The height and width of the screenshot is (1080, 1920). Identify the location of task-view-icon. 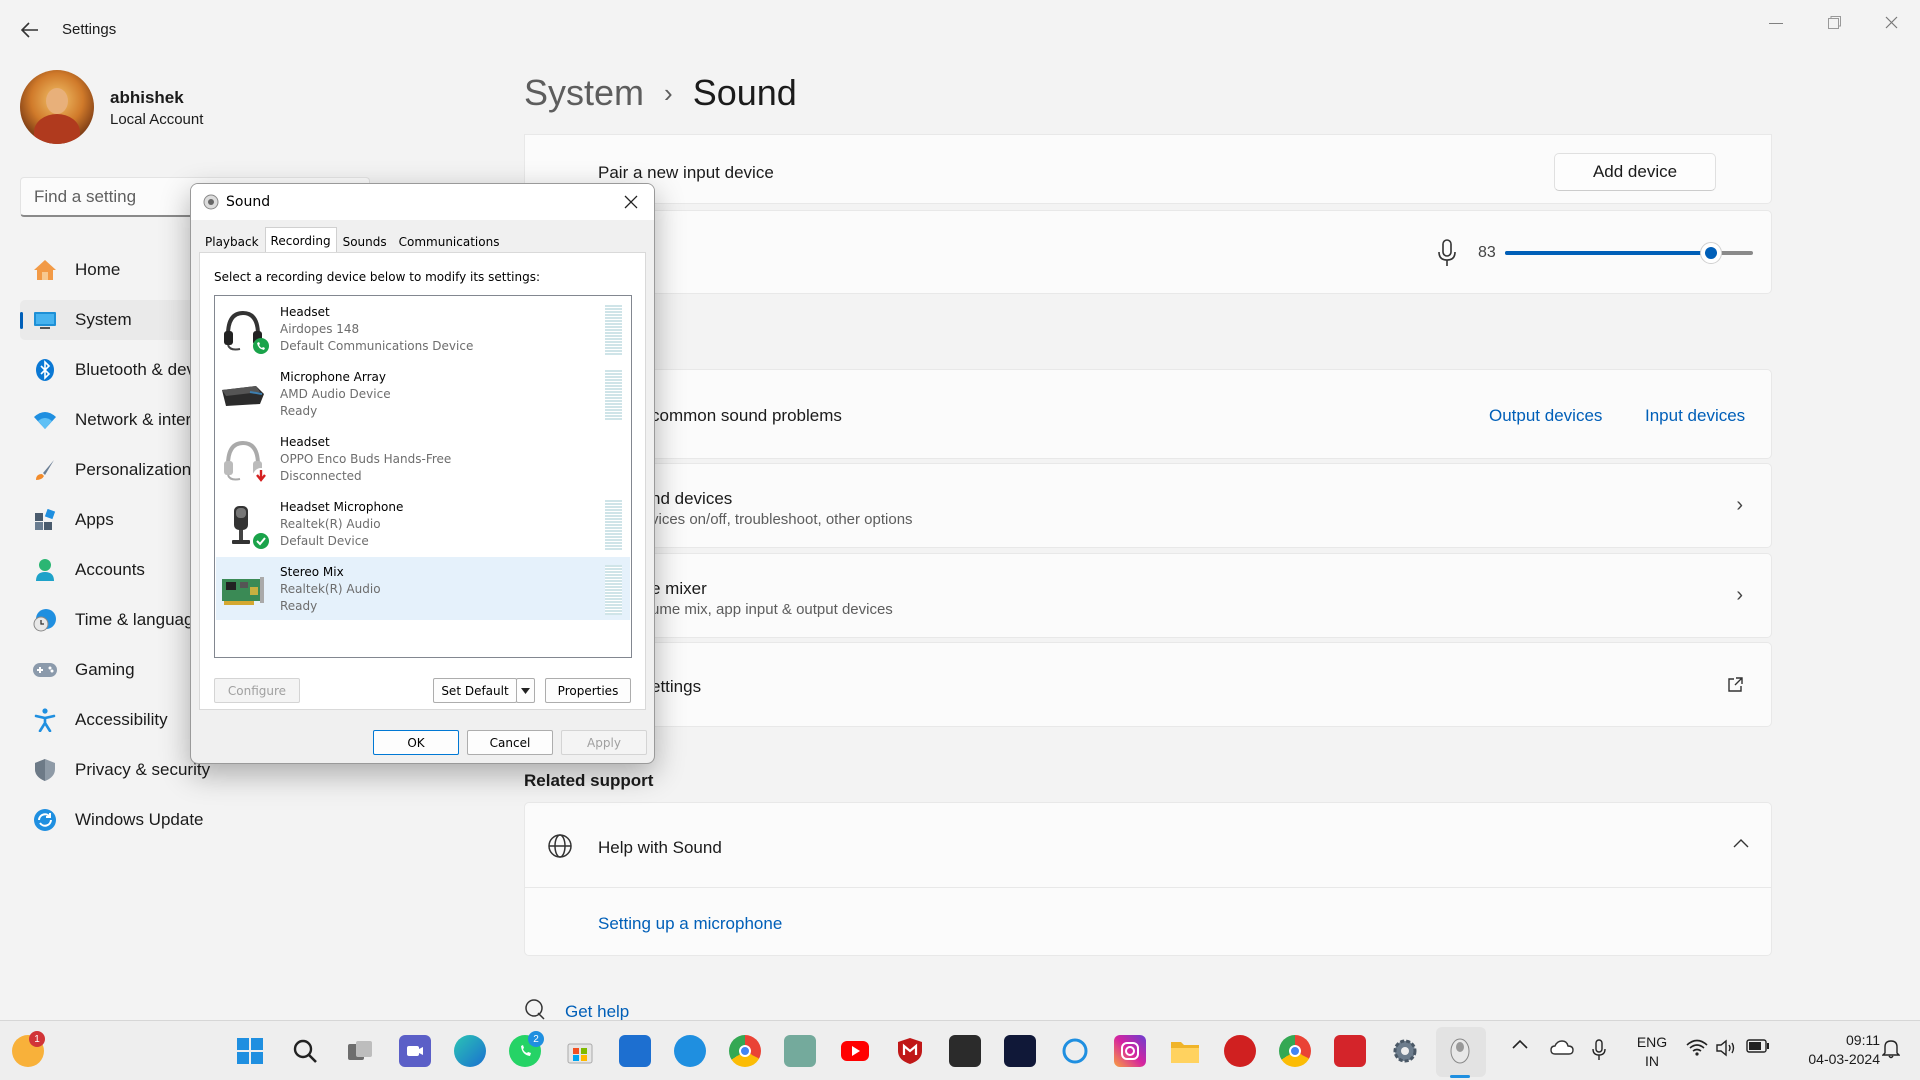
(360, 1051).